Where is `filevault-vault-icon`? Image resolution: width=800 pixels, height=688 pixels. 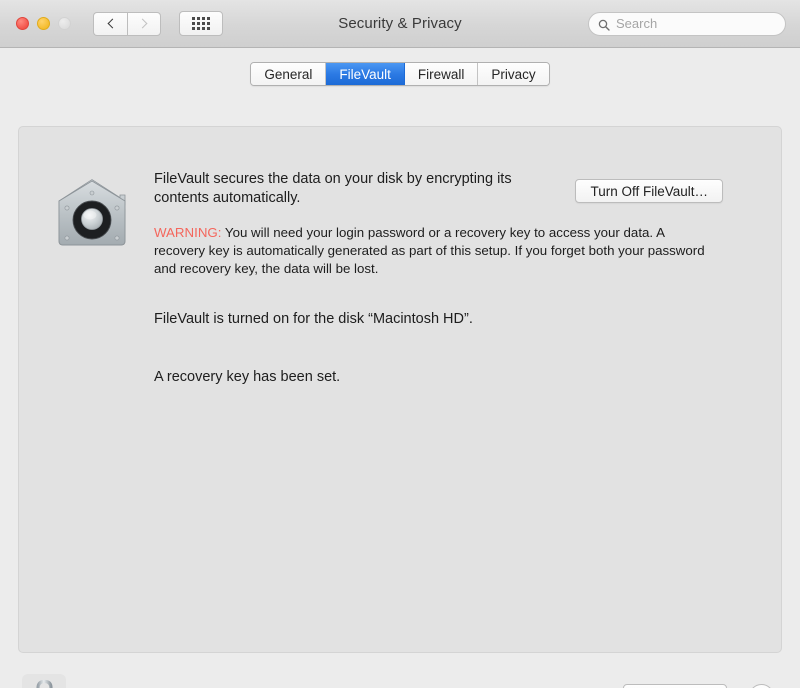
filevault-vault-icon is located at coordinates (92, 214).